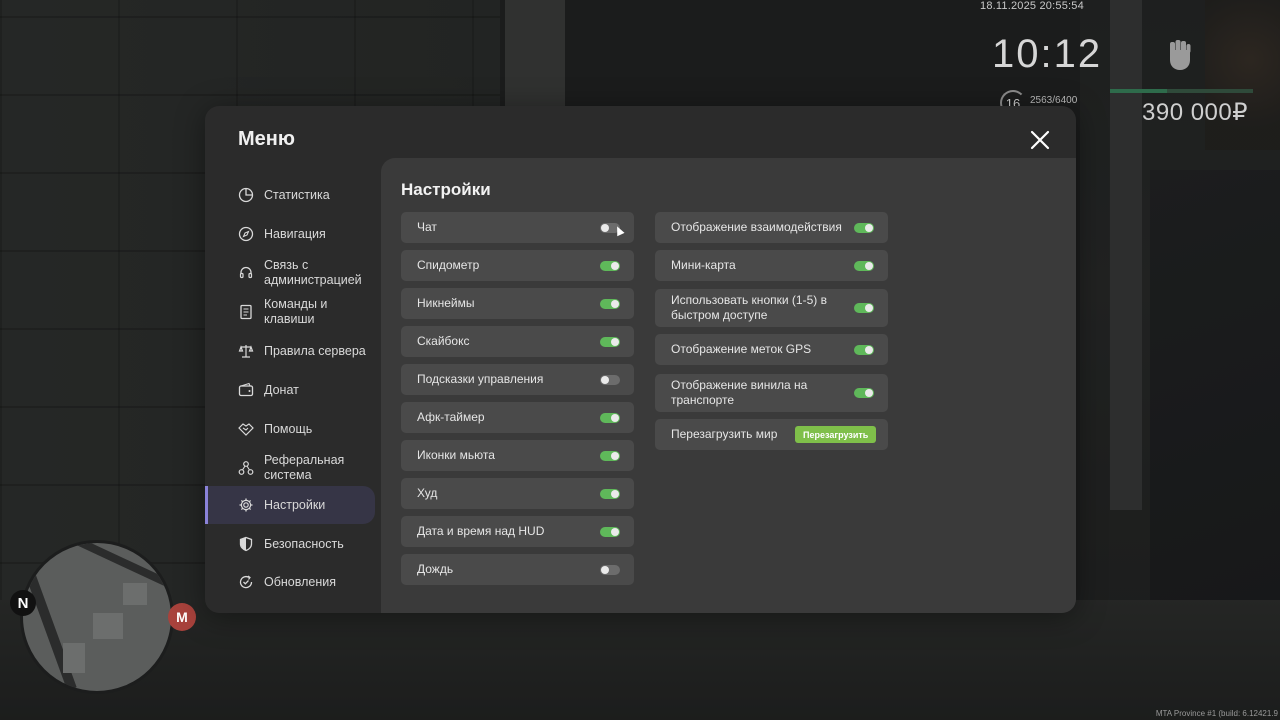 This screenshot has height=720, width=1280. What do you see at coordinates (864, 308) in the screenshot?
I see `quick-access-keys-toggle` at bounding box center [864, 308].